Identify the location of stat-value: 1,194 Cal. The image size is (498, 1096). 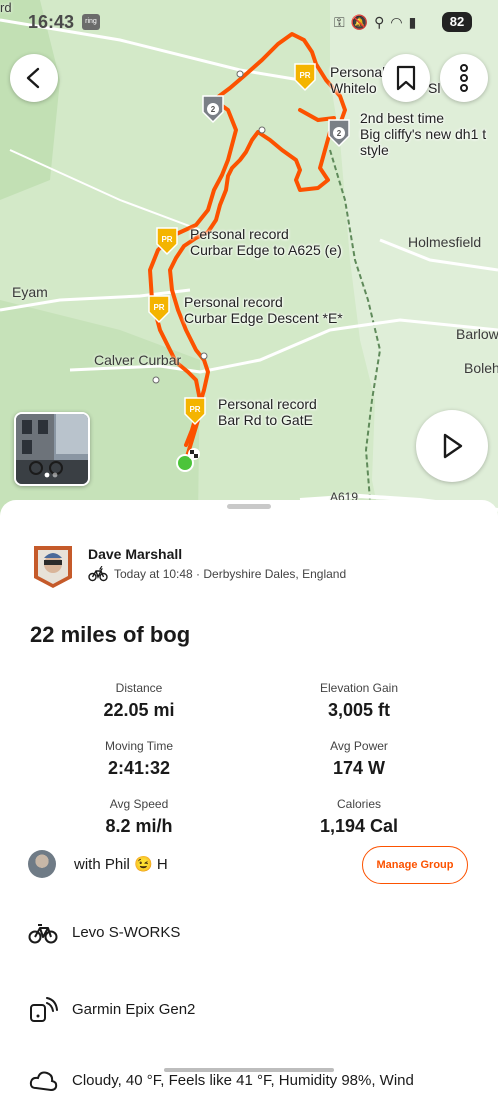
(359, 826).